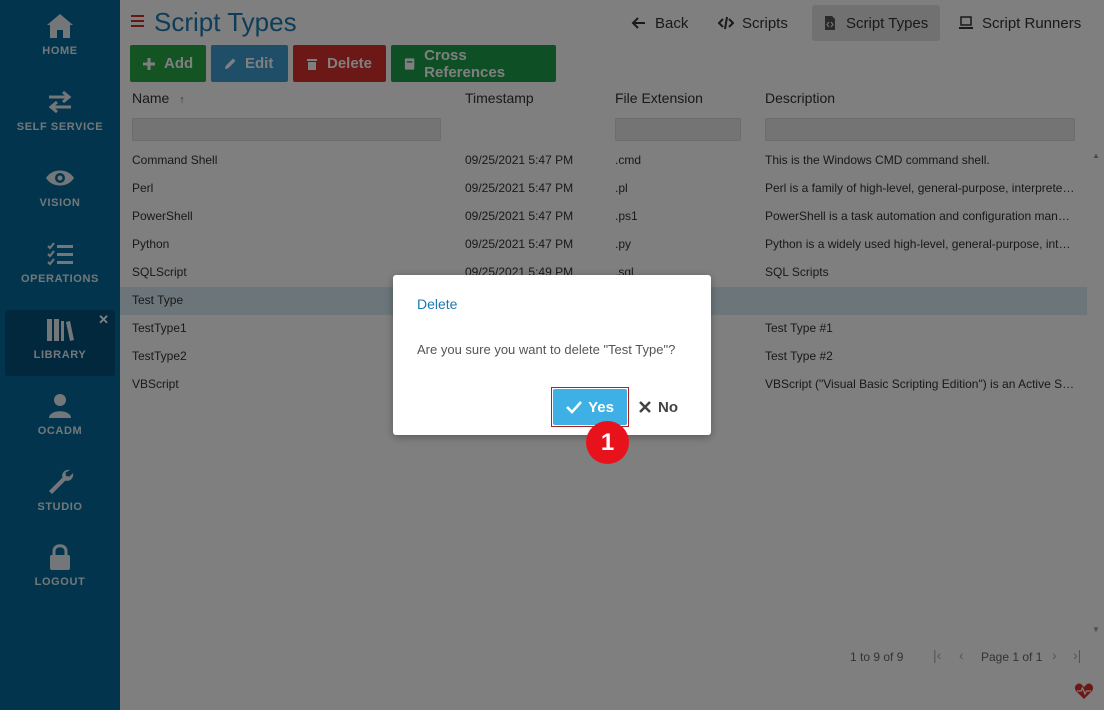  I want to click on no-button: No, so click(658, 407).